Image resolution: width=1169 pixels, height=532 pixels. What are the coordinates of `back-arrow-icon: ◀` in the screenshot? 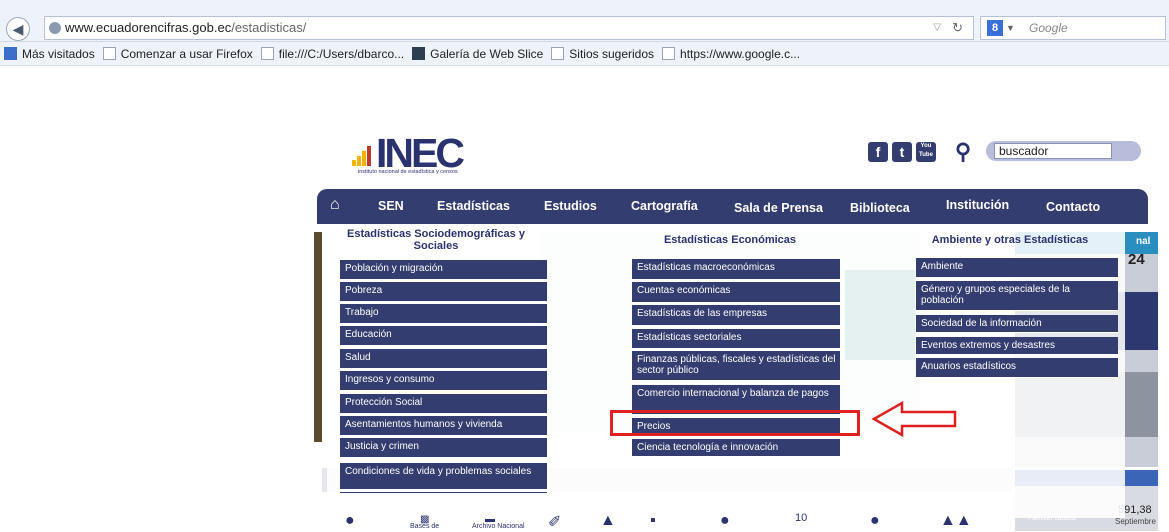 It's located at (18, 28).